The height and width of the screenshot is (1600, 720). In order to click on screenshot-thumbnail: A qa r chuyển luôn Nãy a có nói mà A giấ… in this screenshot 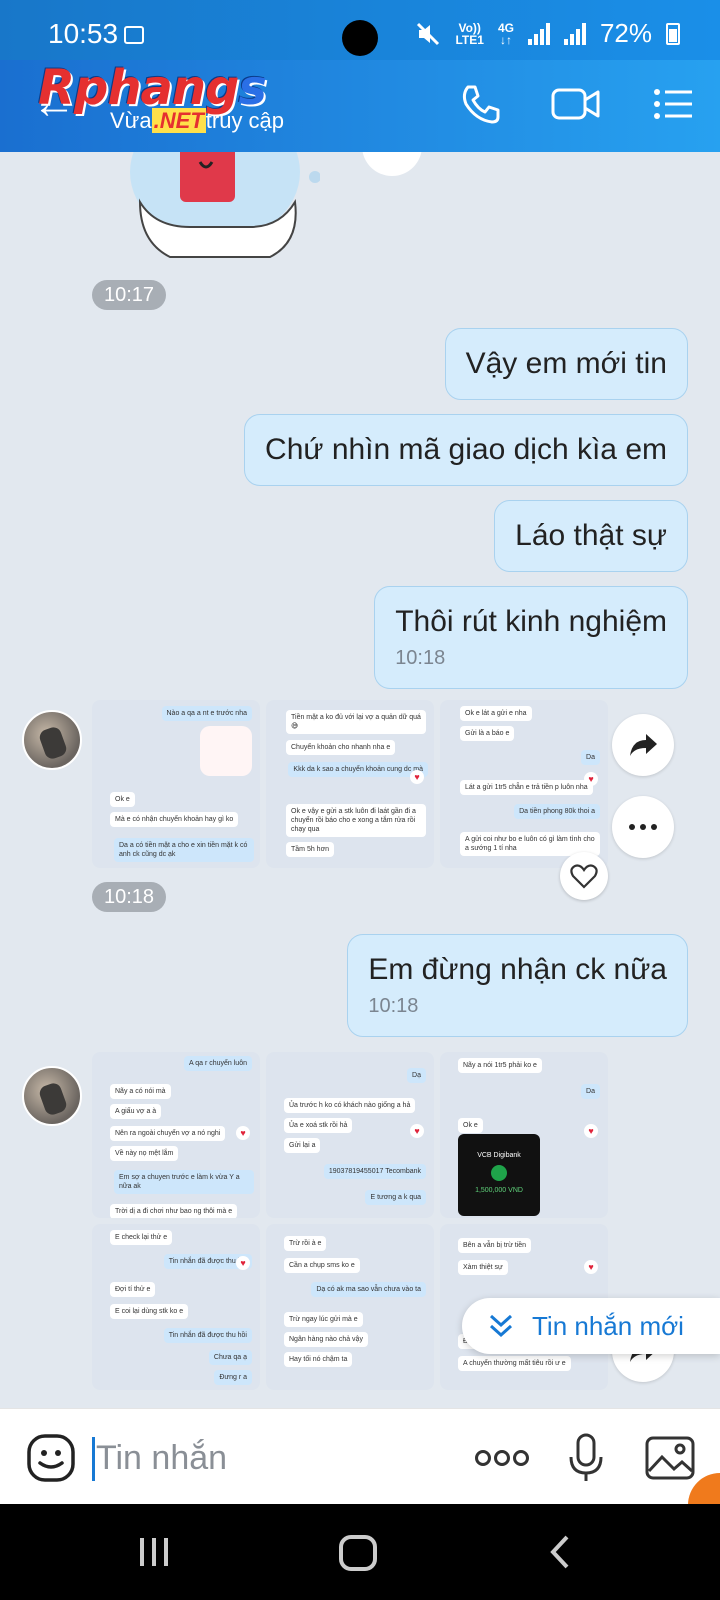, I will do `click(176, 1135)`.